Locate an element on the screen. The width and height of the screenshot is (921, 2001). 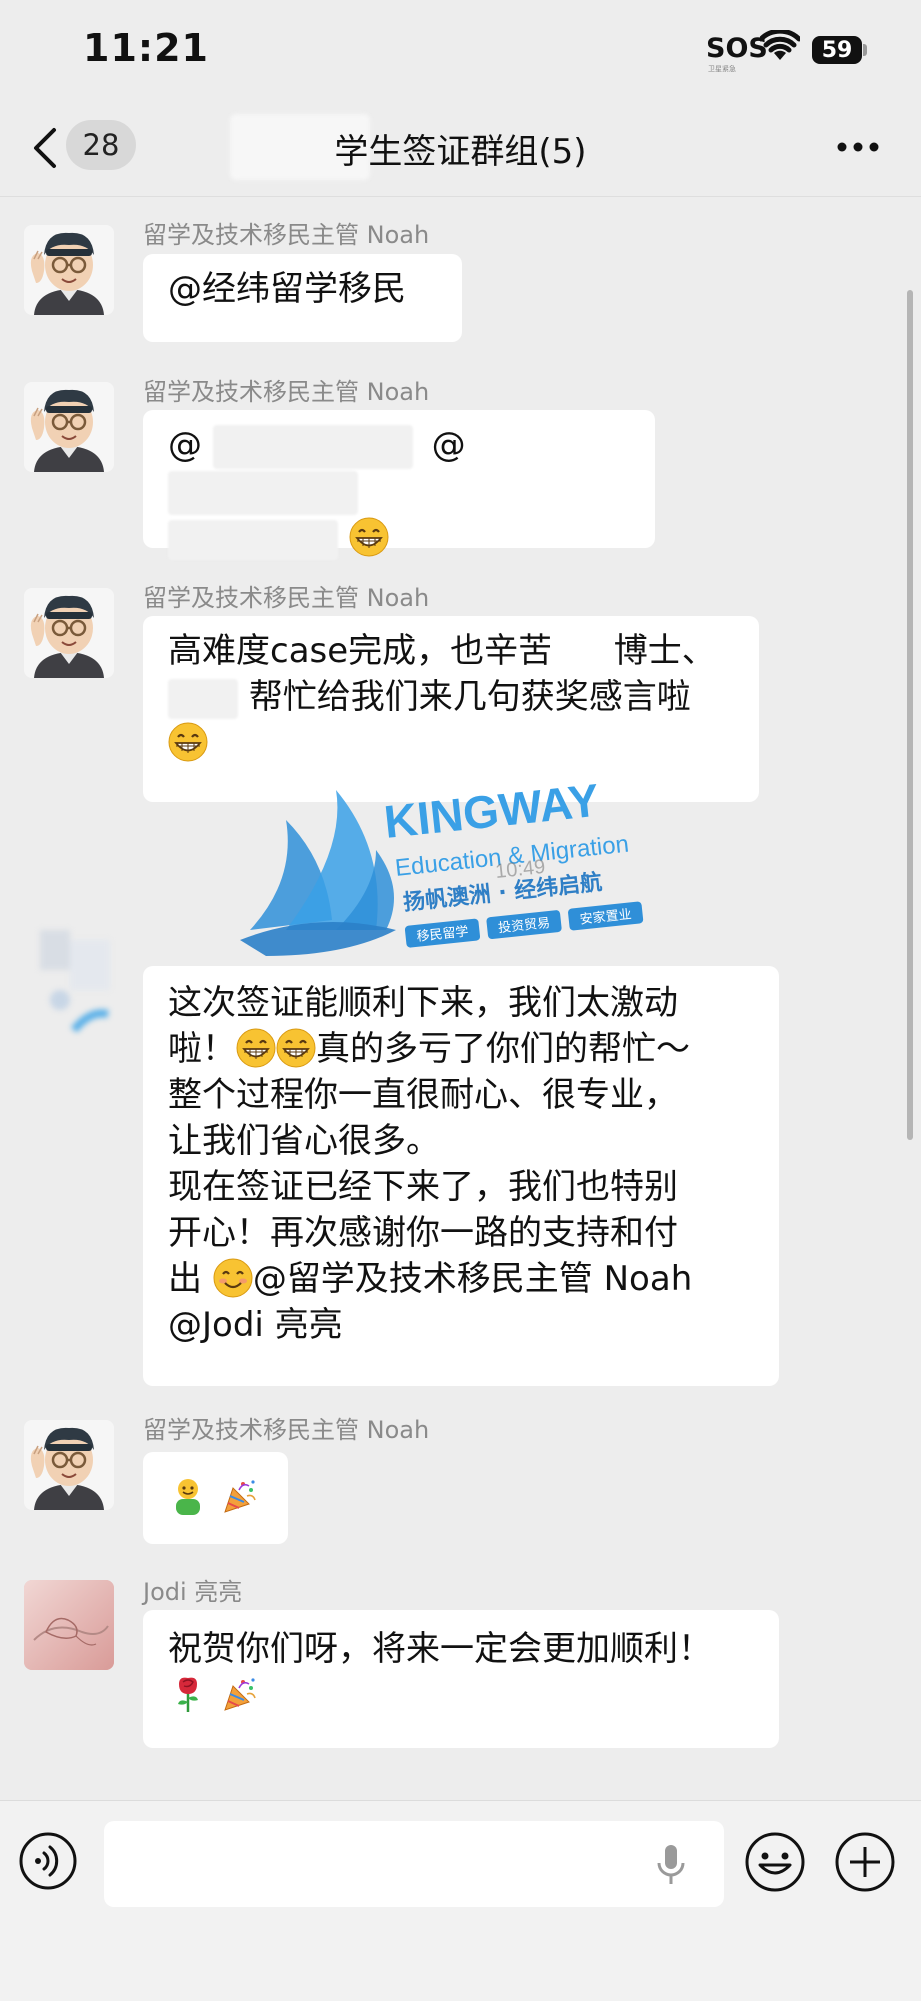
message-bubble: 高难度case完成，也辛苦 博士、 帮忙给我们来几句获奖感言啦 is located at coordinates (451, 709).